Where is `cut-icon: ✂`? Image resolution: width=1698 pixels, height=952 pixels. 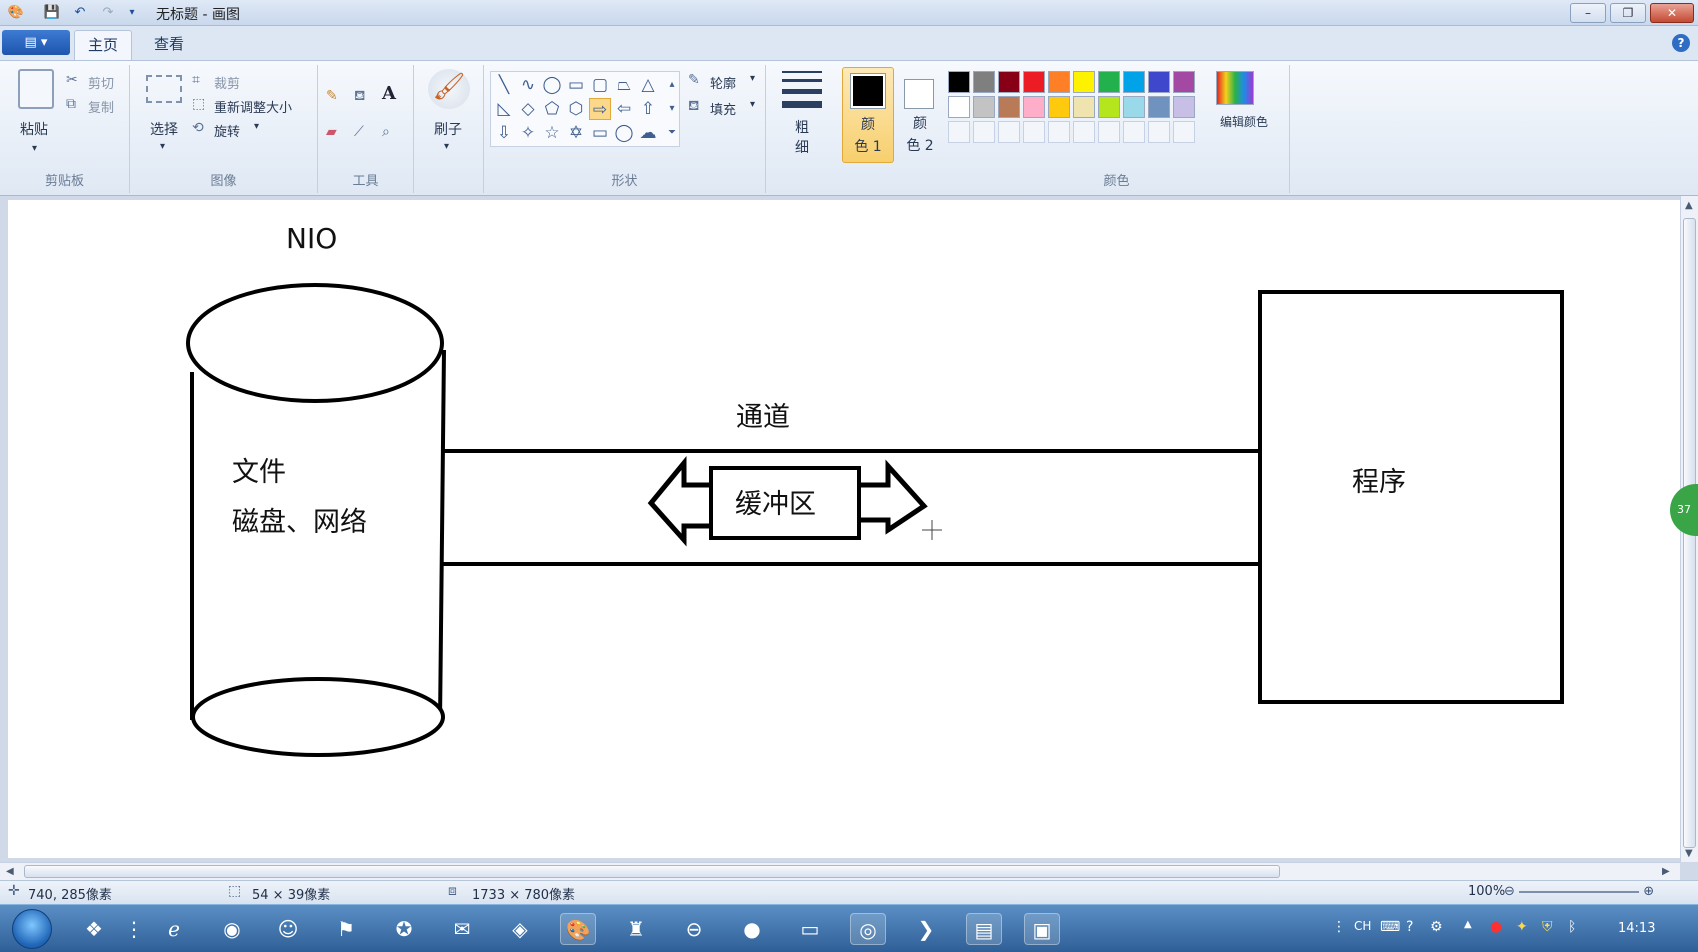 cut-icon: ✂ is located at coordinates (72, 80).